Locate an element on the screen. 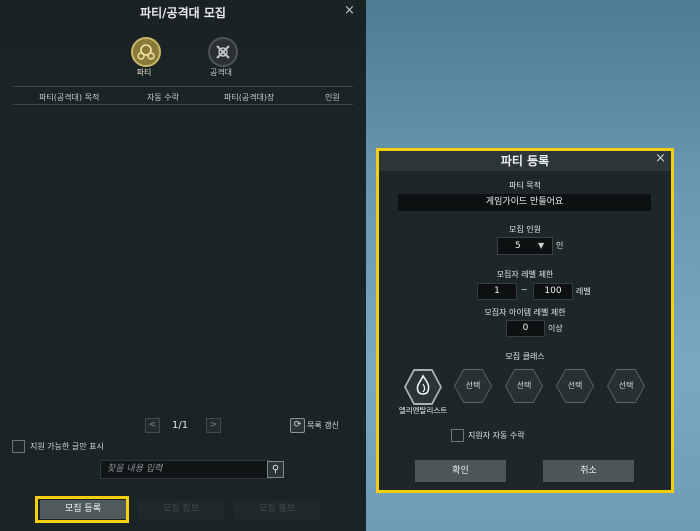 This screenshot has width=700, height=531. column-header-auto-accept: 자동 수락 is located at coordinates (163, 97).